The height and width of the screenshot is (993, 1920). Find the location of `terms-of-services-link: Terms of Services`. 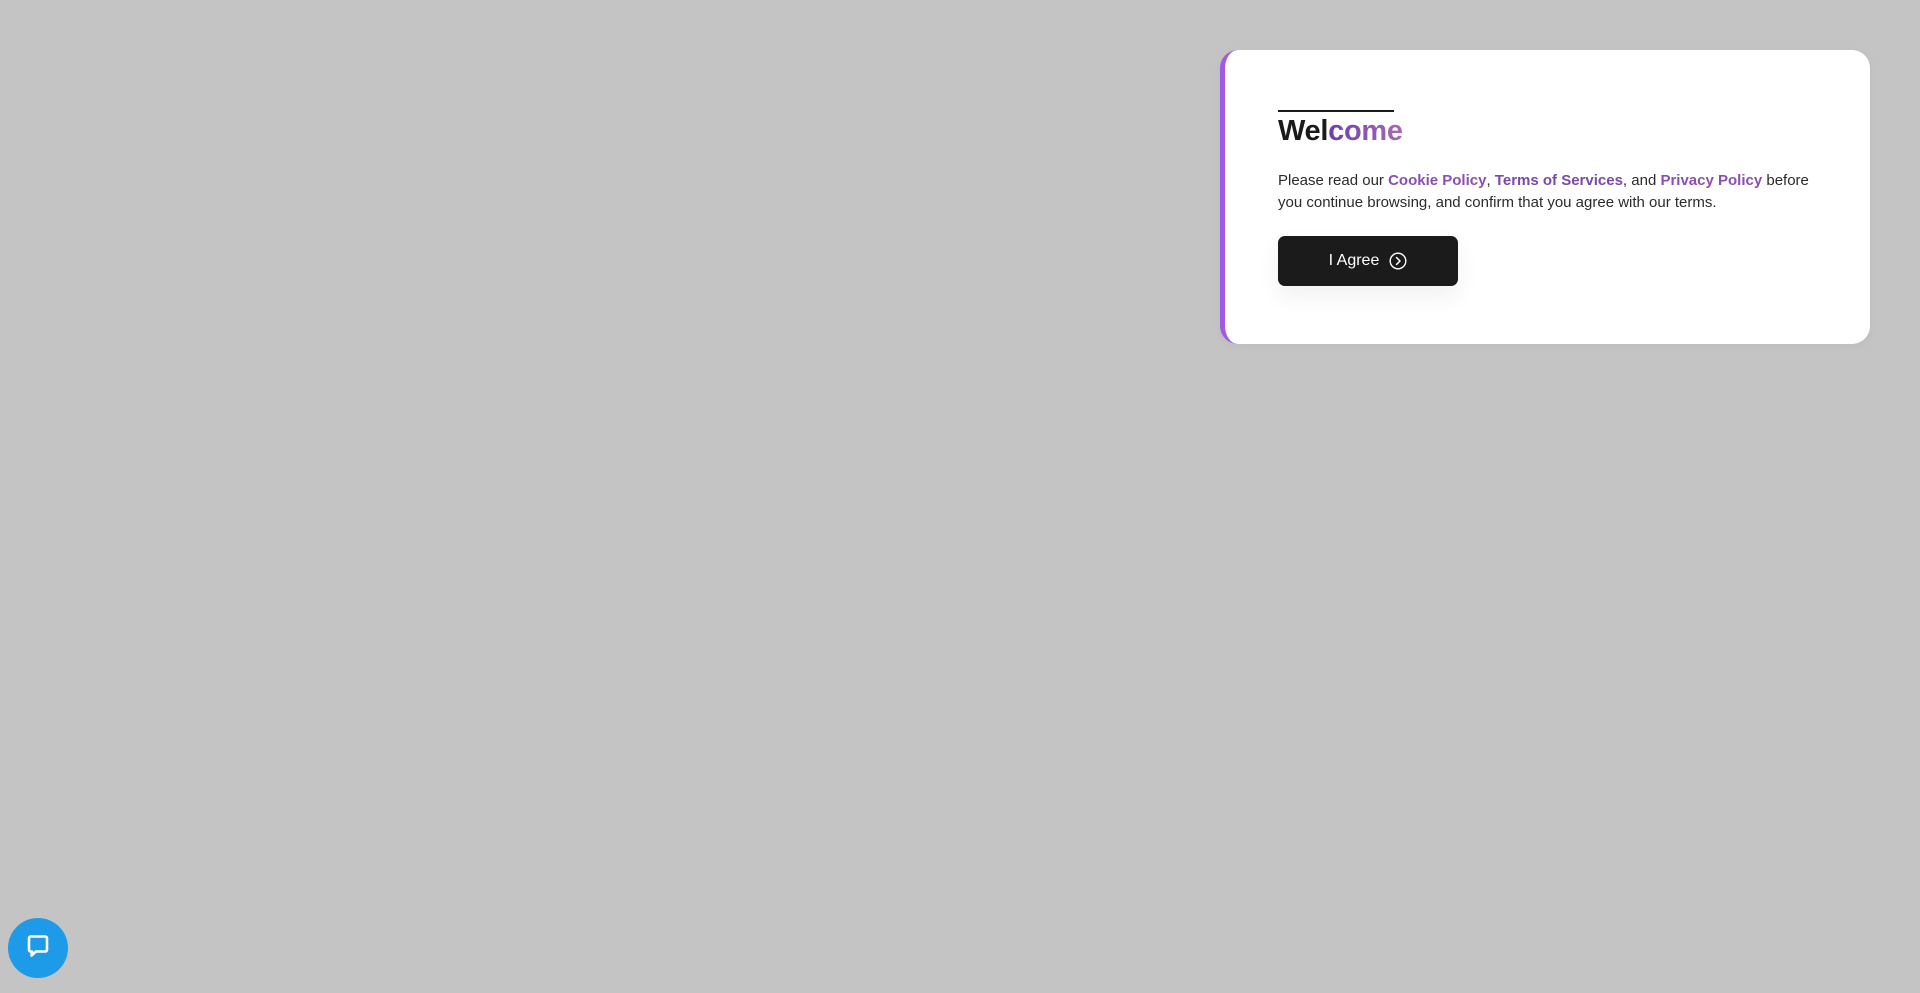

terms-of-services-link: Terms of Services is located at coordinates (1559, 180).